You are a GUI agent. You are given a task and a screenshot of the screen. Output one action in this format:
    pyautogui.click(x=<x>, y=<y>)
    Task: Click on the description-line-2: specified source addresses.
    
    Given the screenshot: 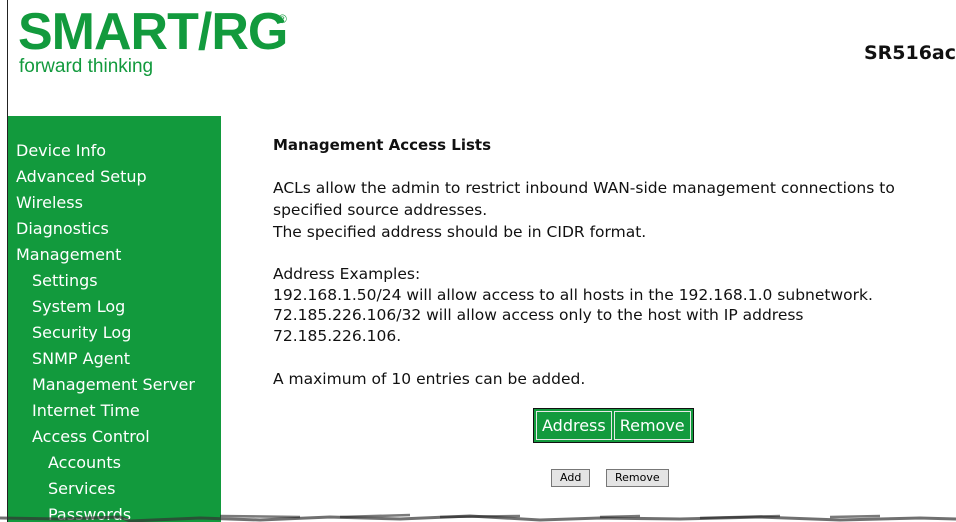 What is the action you would take?
    pyautogui.click(x=380, y=210)
    